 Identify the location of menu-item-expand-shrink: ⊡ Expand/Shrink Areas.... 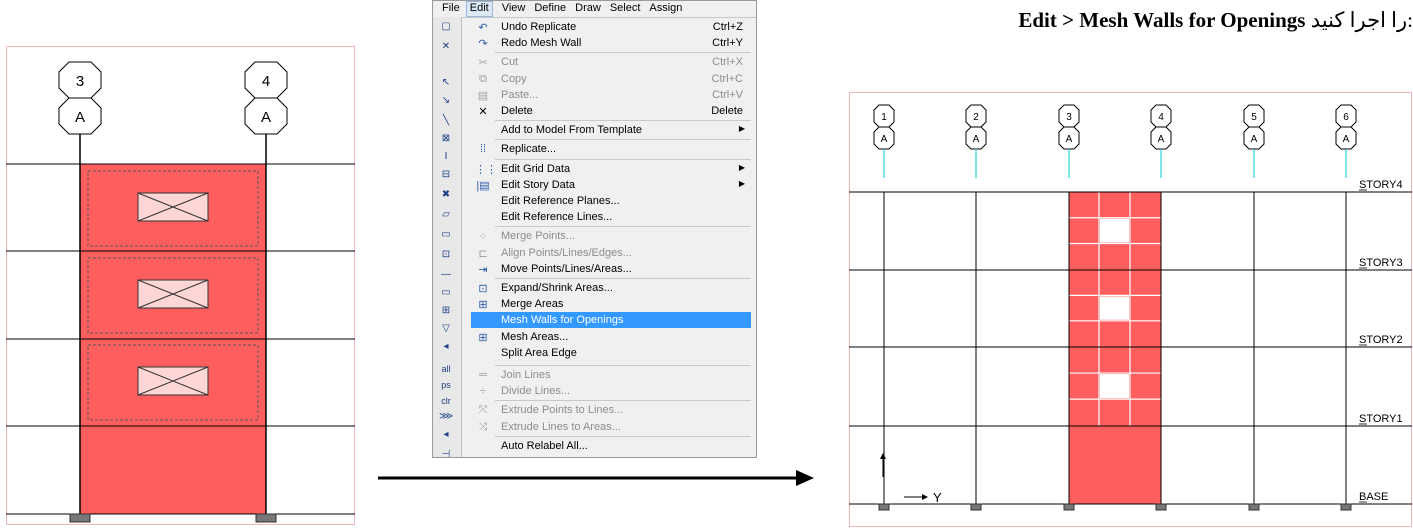
(611, 288).